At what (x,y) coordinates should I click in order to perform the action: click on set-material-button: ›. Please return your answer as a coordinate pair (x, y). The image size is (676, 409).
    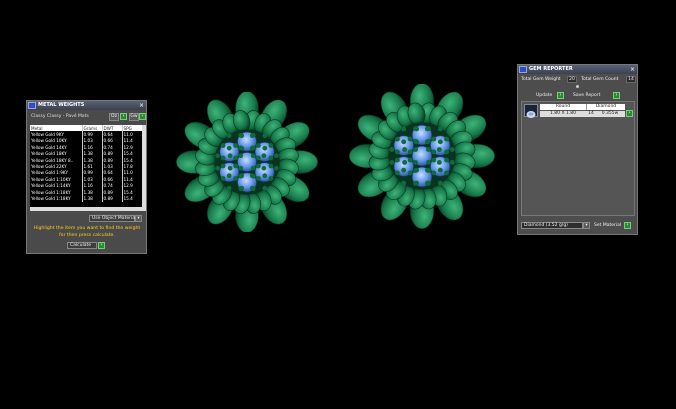
    Looking at the image, I should click on (627, 225).